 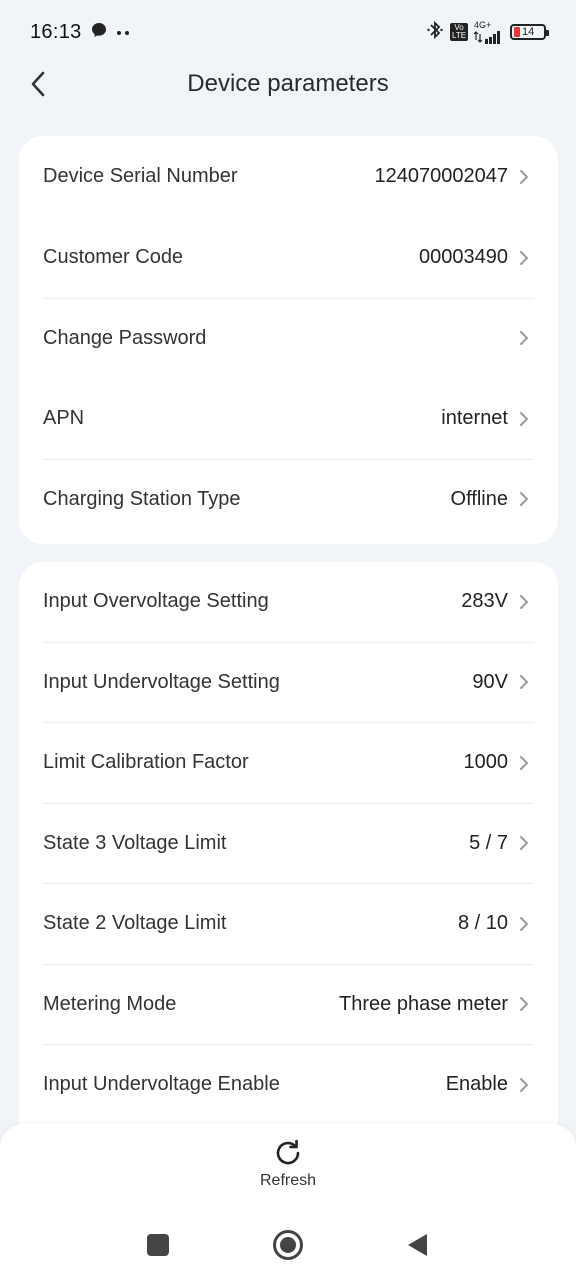 What do you see at coordinates (435, 32) in the screenshot?
I see `bluetooth-icon` at bounding box center [435, 32].